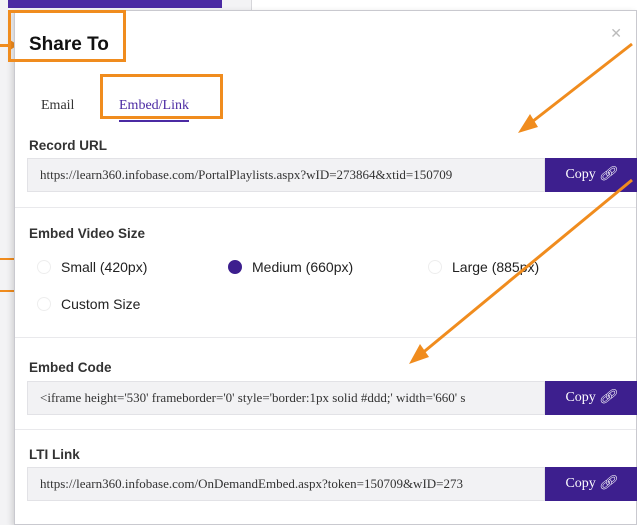 The image size is (637, 525). Describe the element at coordinates (101, 304) in the screenshot. I see `radio-label: Custom Size` at that location.